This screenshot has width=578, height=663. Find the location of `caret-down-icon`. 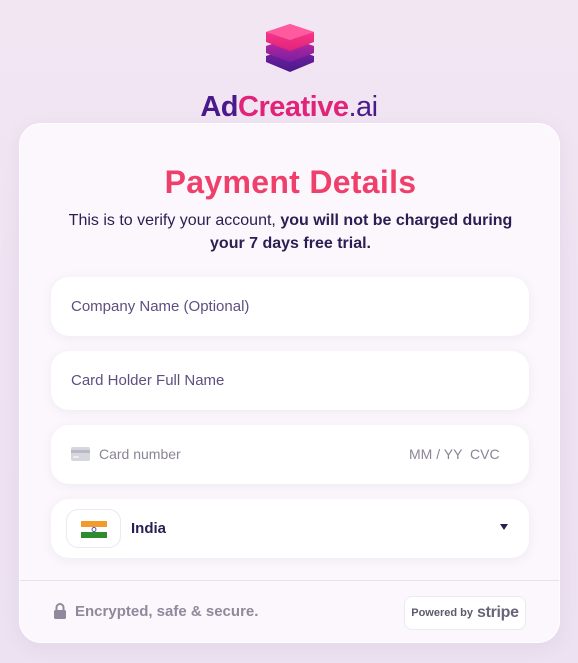

caret-down-icon is located at coordinates (504, 527).